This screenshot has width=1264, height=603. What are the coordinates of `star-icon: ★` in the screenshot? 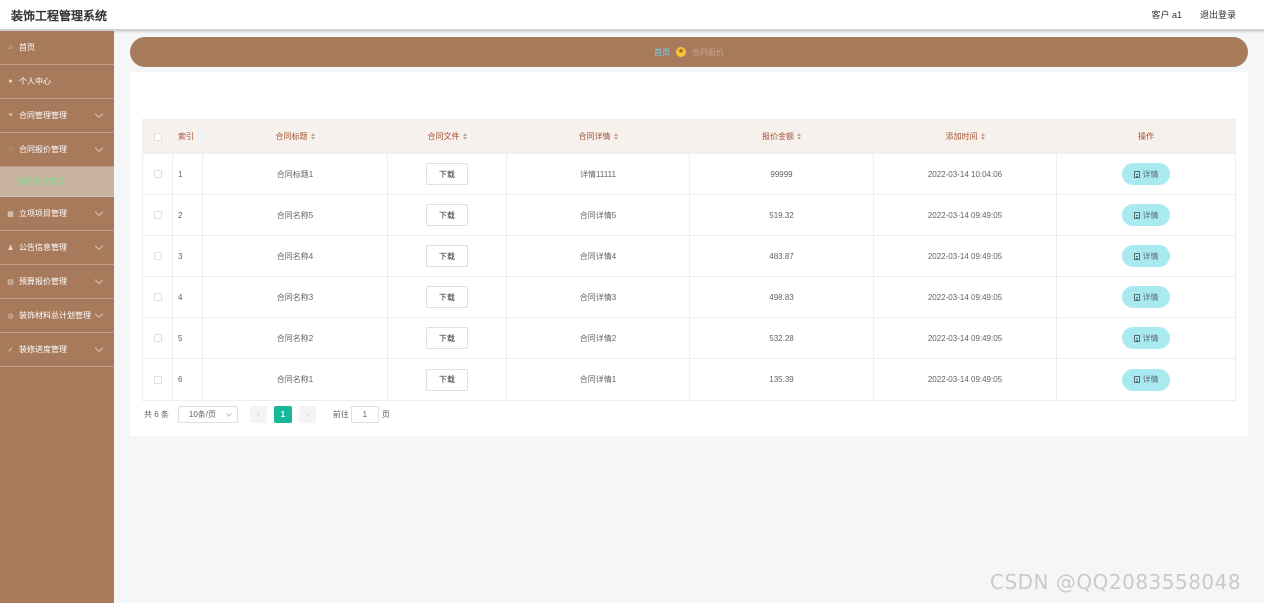 It's located at (681, 52).